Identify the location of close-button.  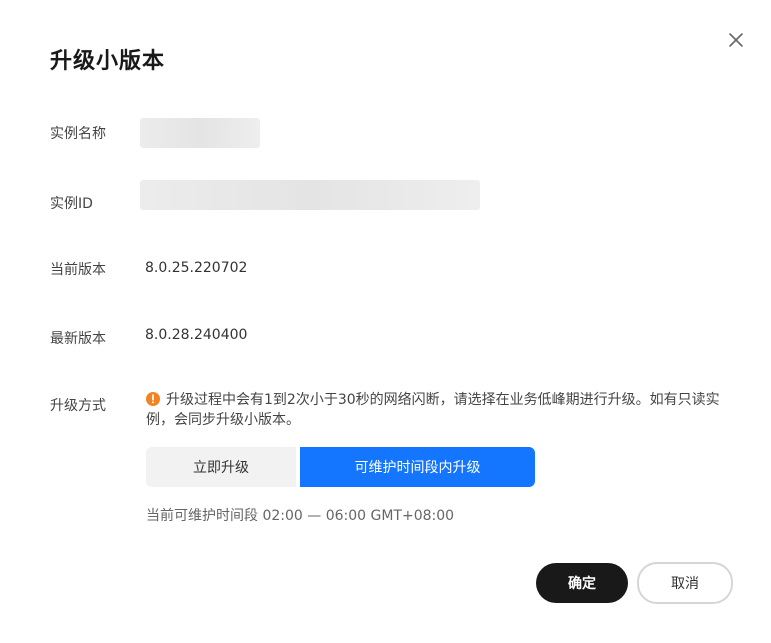
(736, 40).